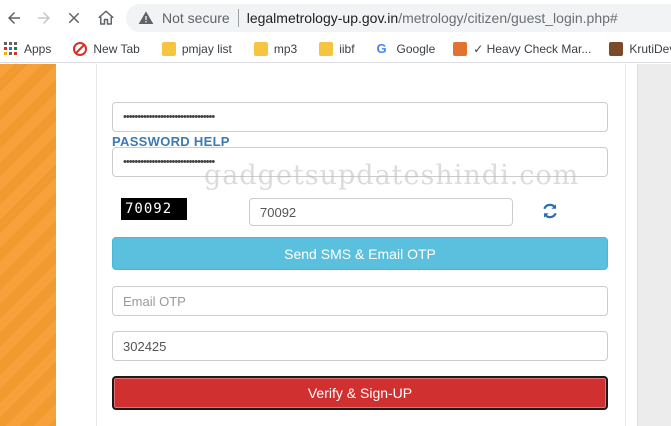 This screenshot has width=671, height=426. Describe the element at coordinates (206, 49) in the screenshot. I see `bookmark-label: pmjay list` at that location.